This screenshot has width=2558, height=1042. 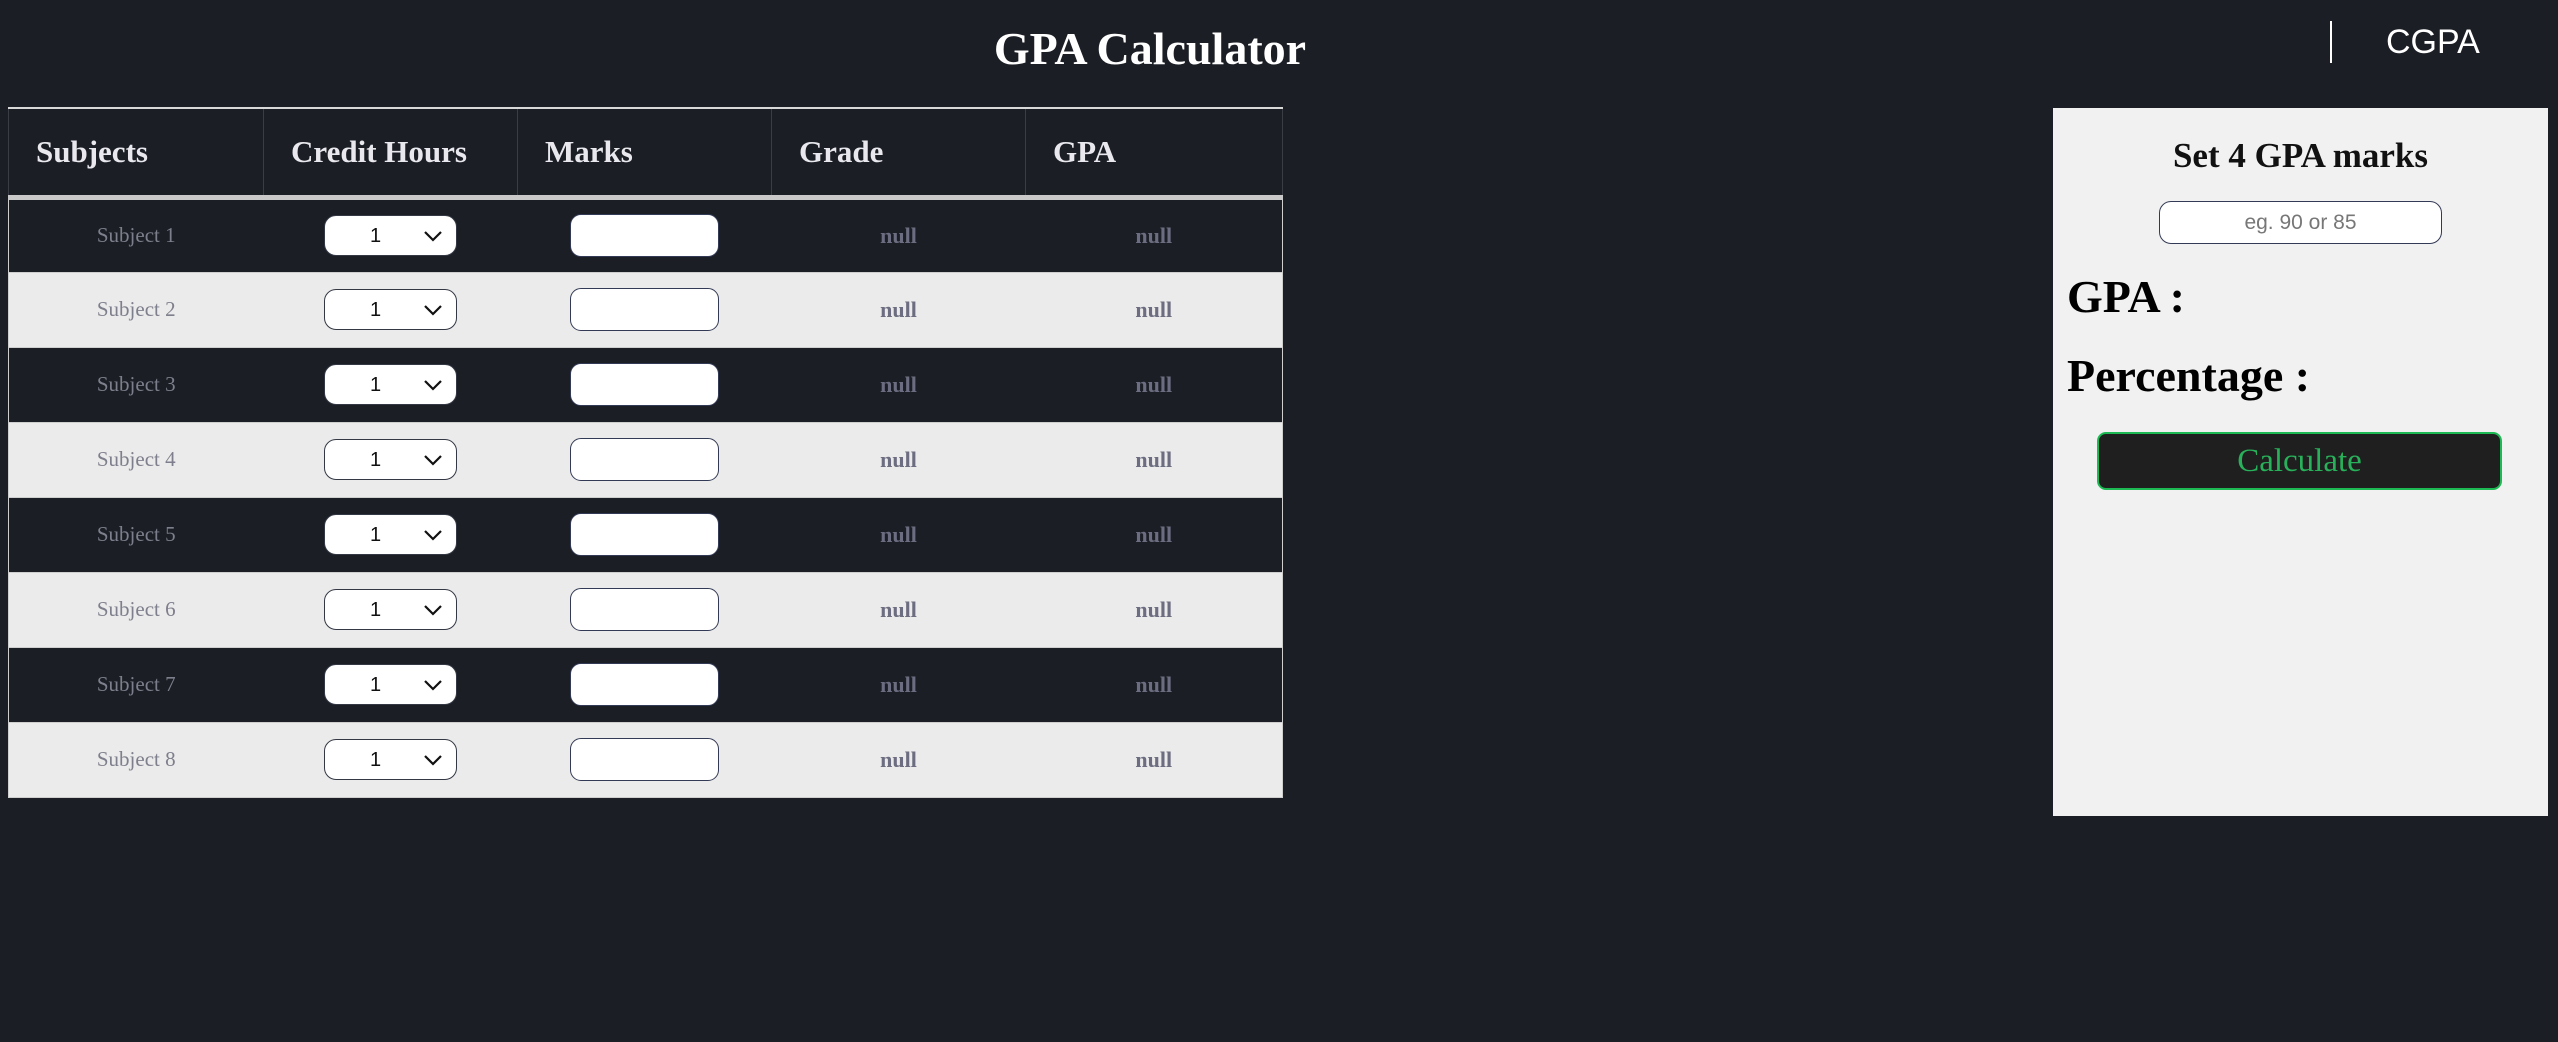 I want to click on table-row: Subject 1 1 null null, so click(x=645, y=235).